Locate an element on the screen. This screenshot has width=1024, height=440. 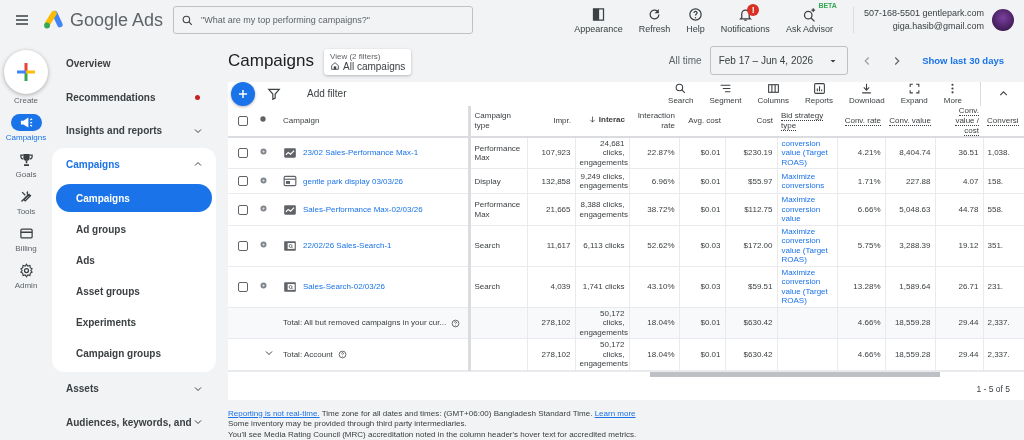
nav-item: Assets is located at coordinates (134, 389).